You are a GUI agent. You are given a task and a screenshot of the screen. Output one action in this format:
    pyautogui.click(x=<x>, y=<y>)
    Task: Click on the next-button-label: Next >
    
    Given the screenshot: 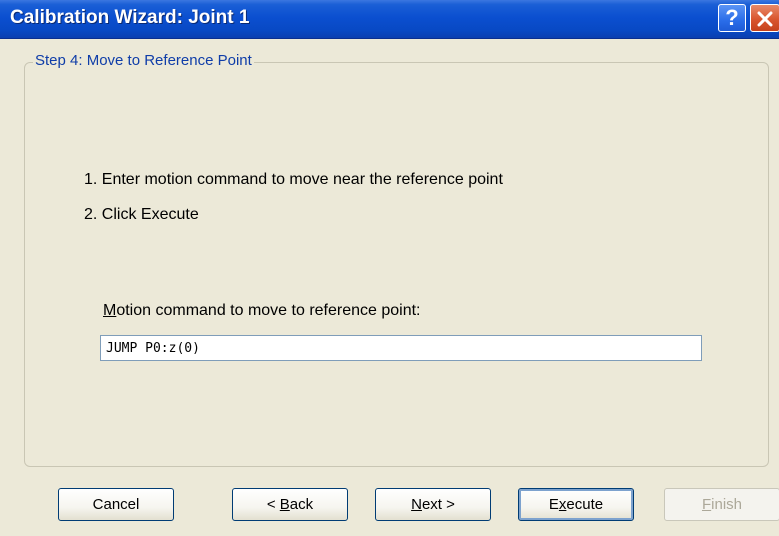 What is the action you would take?
    pyautogui.click(x=433, y=504)
    